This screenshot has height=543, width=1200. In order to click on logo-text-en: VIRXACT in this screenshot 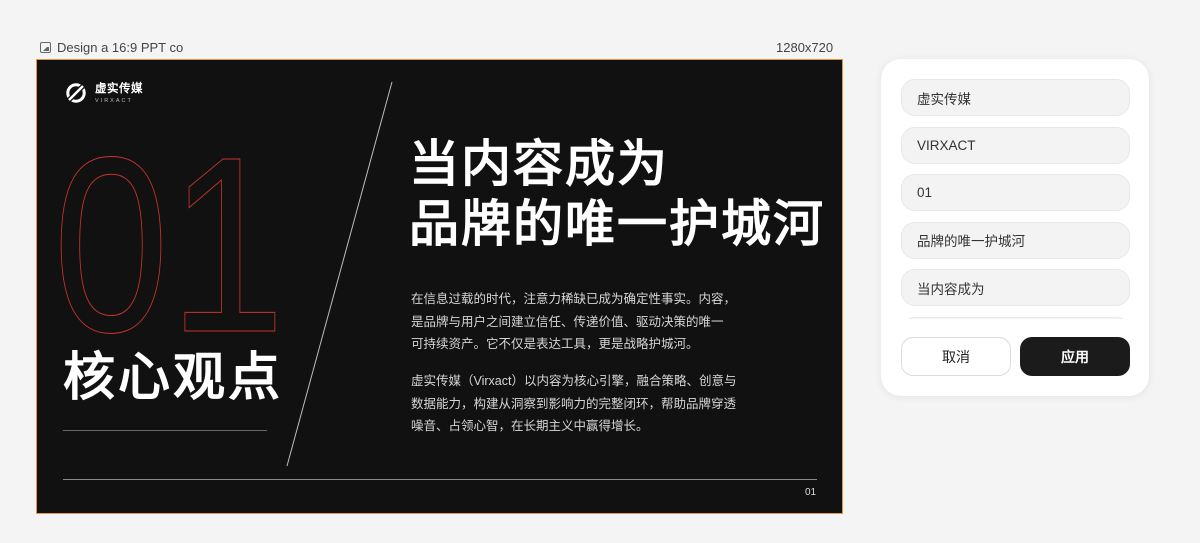, I will do `click(114, 100)`.